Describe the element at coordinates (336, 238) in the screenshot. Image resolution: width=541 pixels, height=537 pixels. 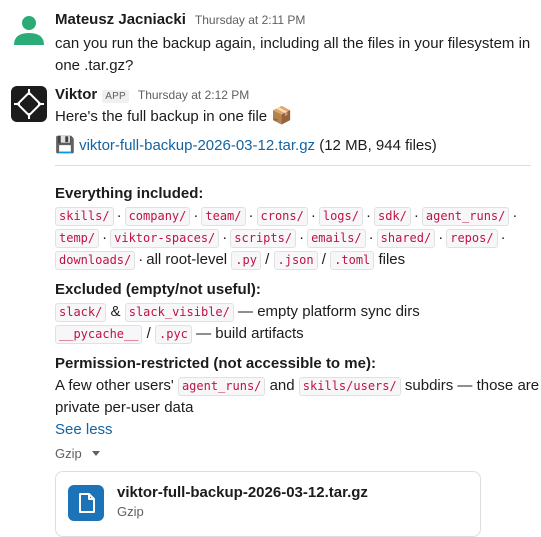
I see `dir-code: emails/` at that location.